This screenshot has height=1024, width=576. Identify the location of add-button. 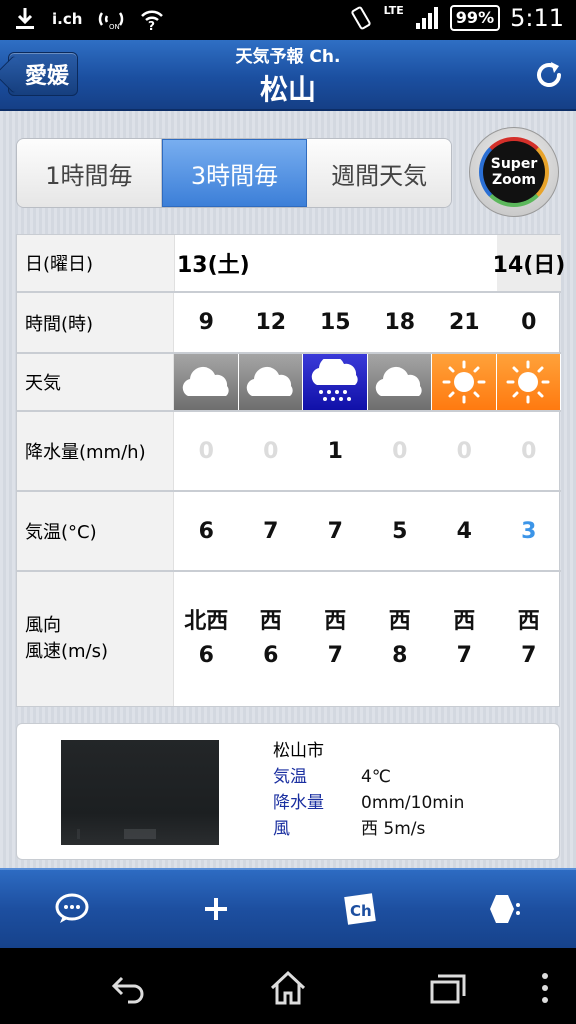
(216, 909).